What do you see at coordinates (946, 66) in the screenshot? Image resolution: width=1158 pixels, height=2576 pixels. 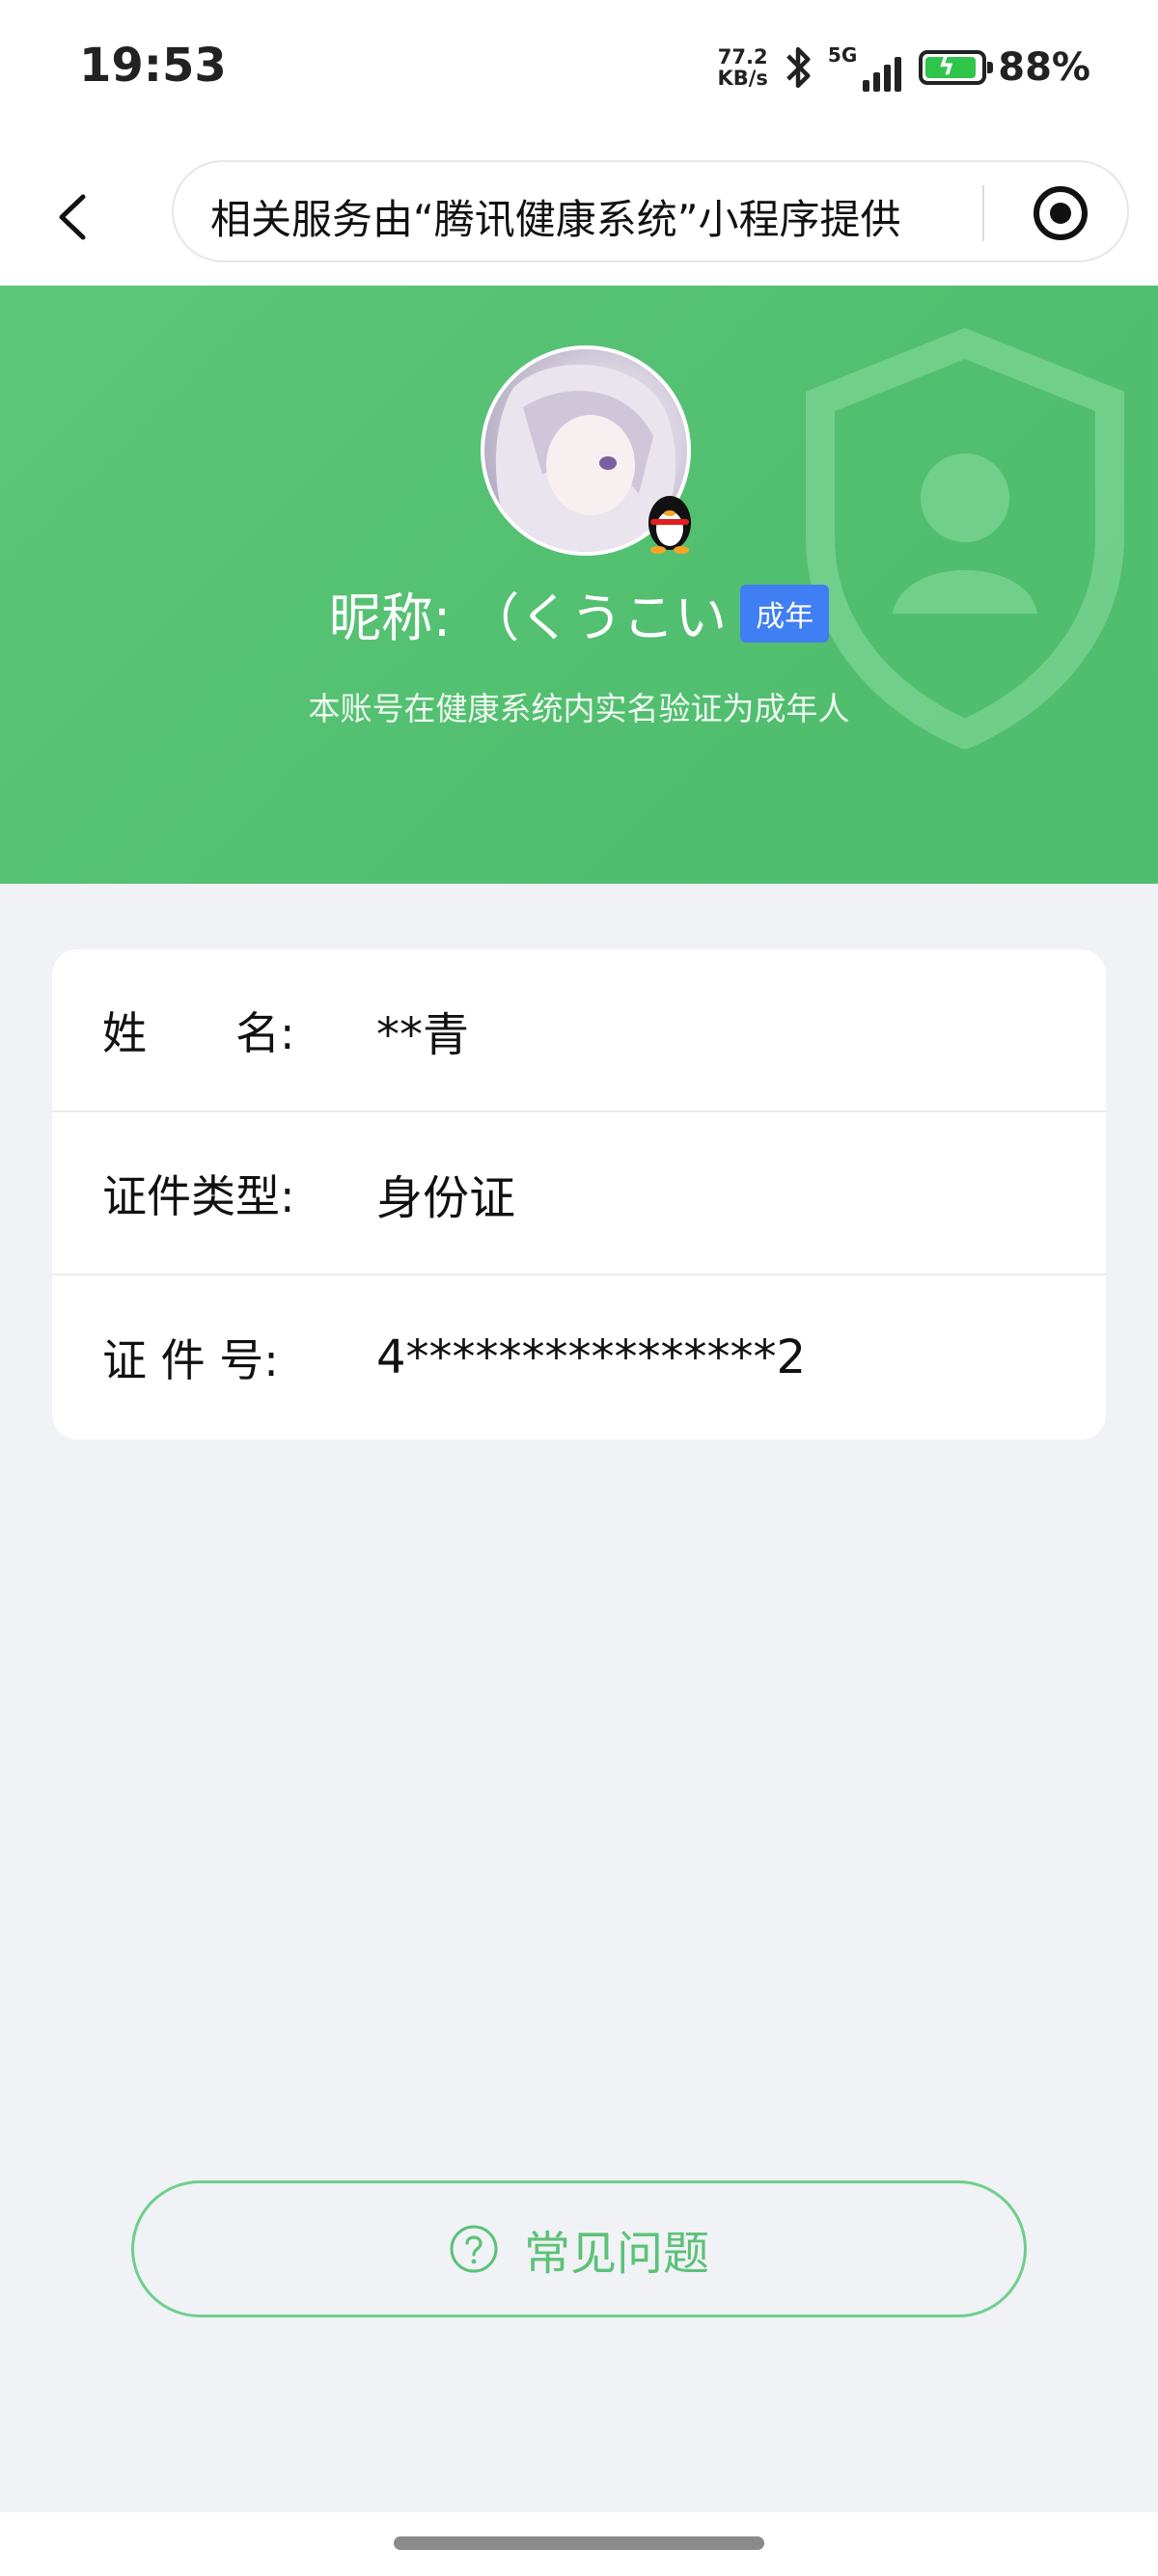 I see `charging-bolt-icon: ϟ` at bounding box center [946, 66].